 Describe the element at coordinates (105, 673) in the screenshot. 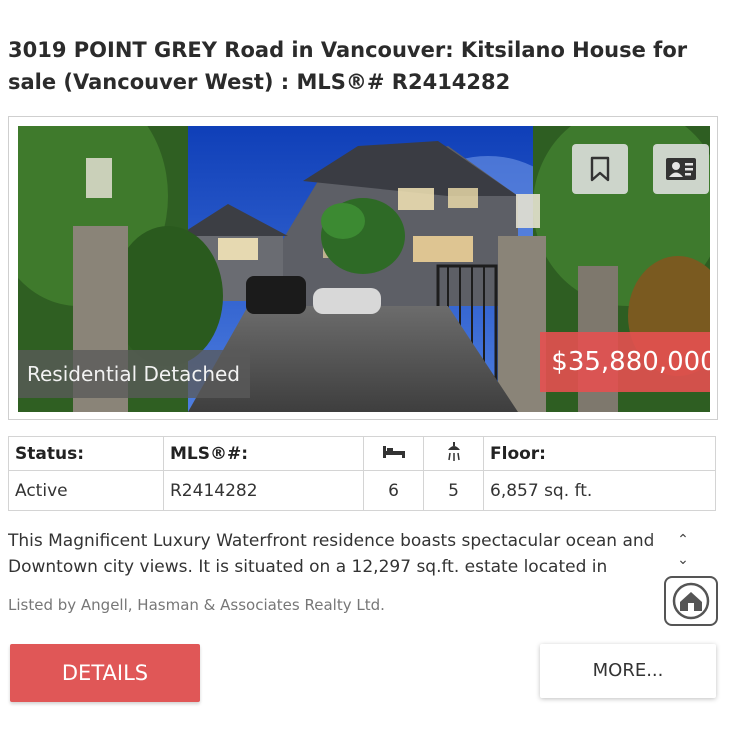

I see `details-button: DETAILS` at that location.